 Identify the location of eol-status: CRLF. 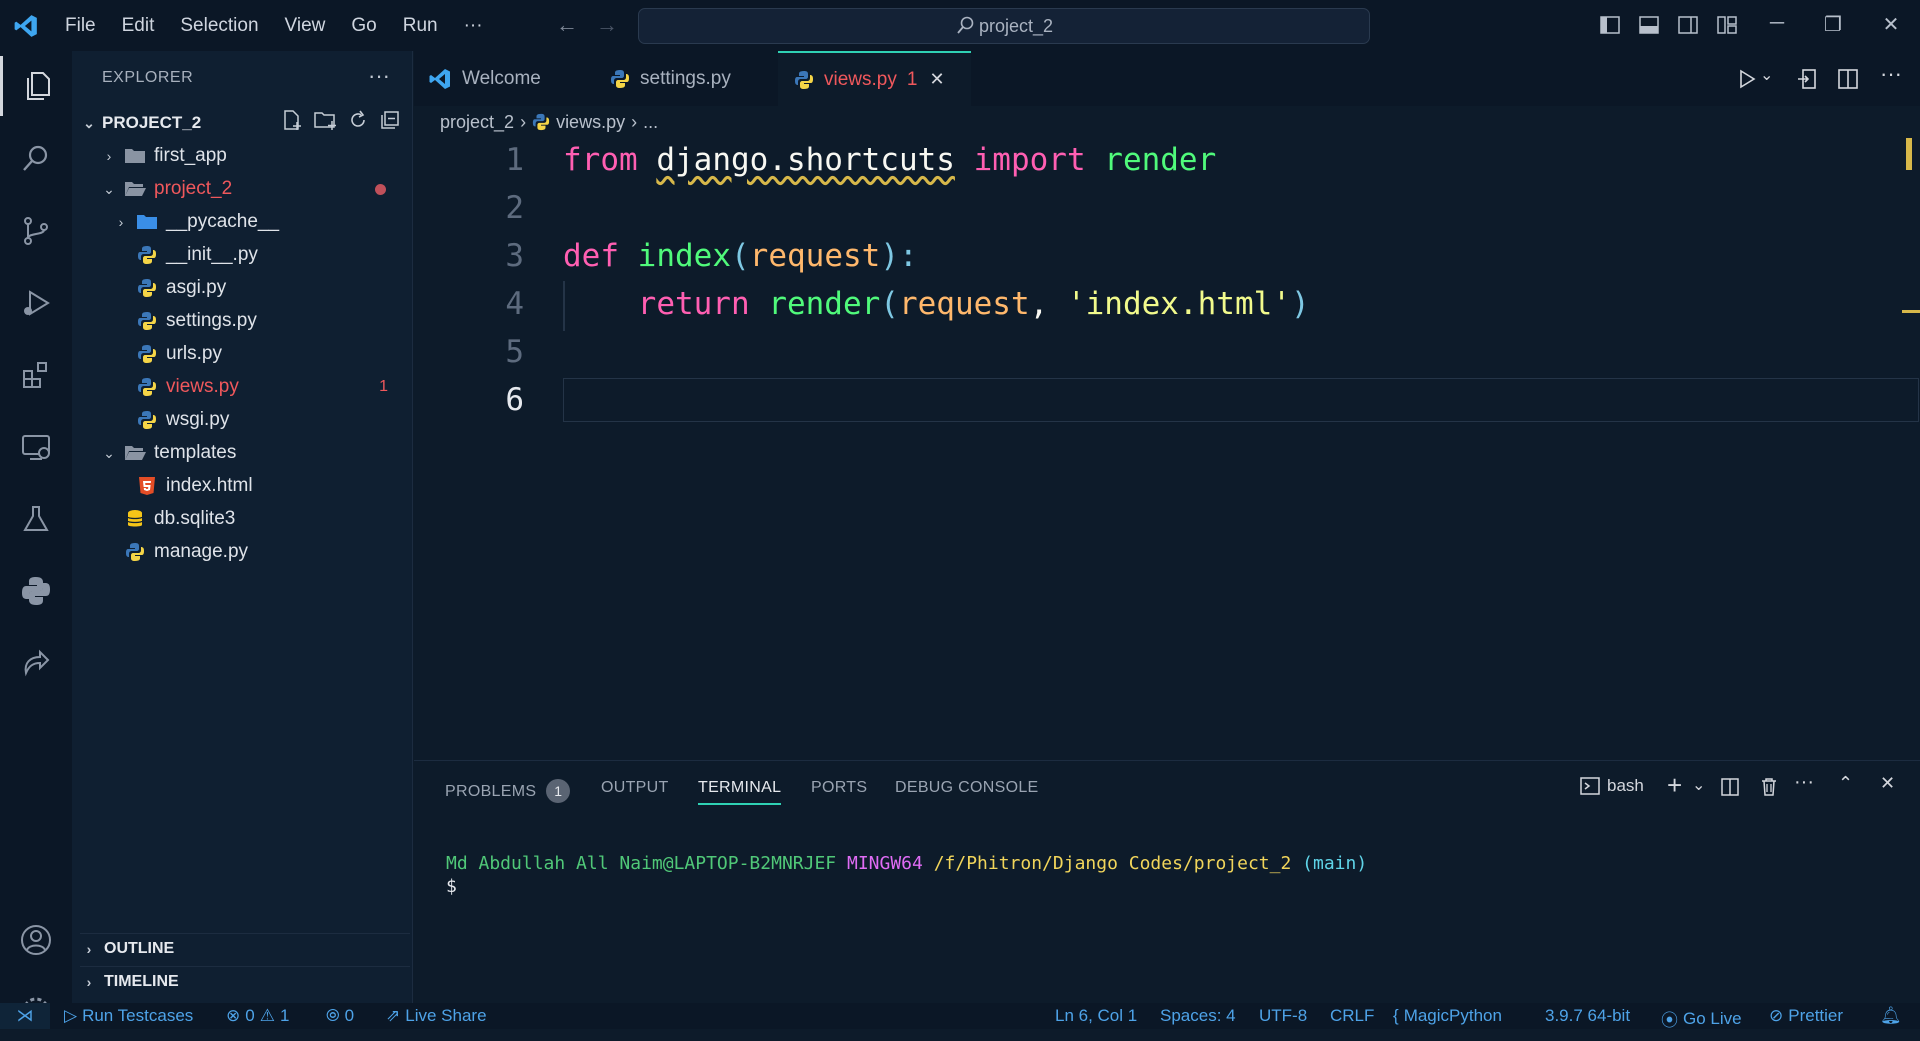
(1352, 1016).